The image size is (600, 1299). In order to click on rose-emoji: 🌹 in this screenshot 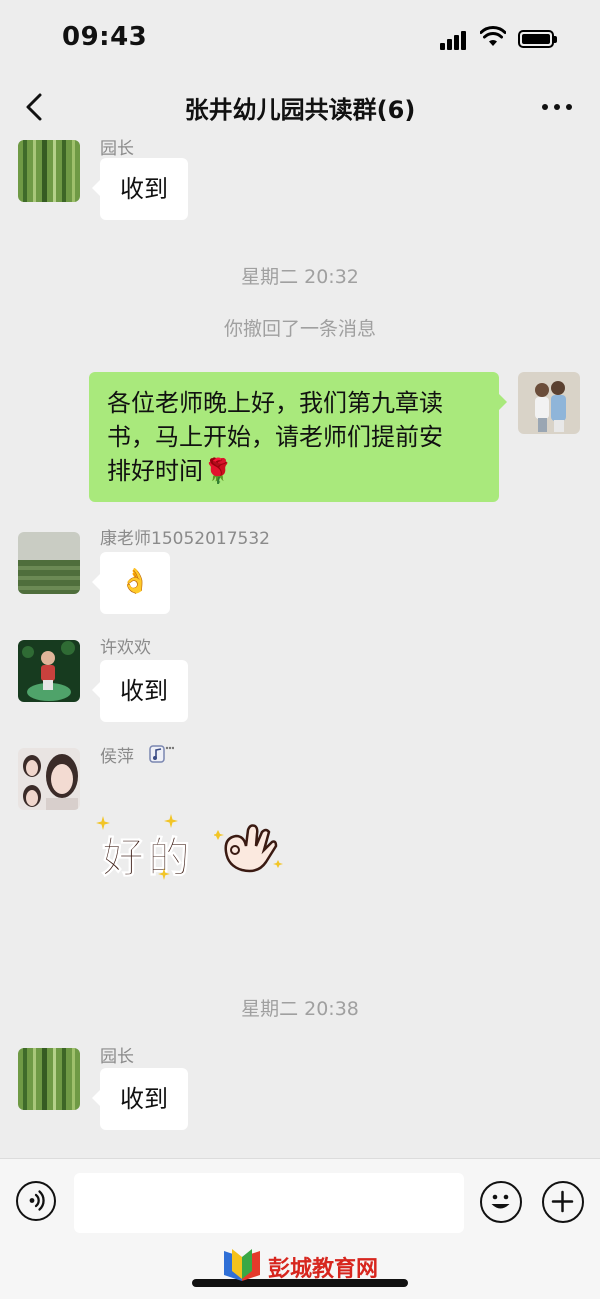, I will do `click(218, 471)`.